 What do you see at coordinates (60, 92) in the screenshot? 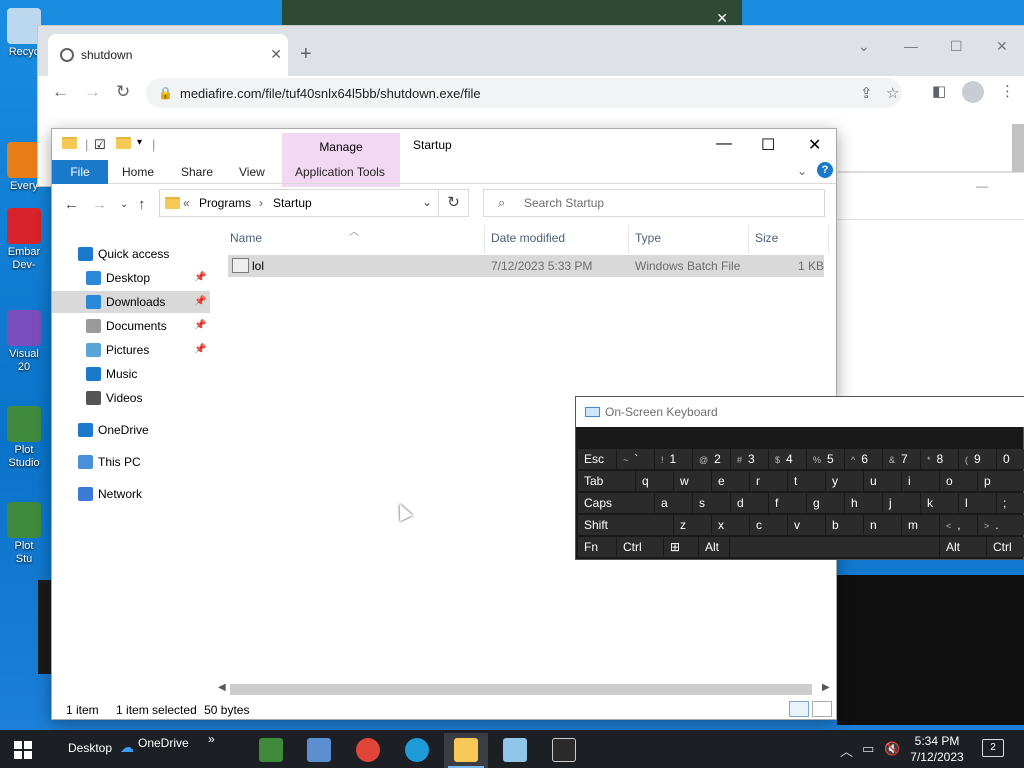
I see `back-icon: ←` at bounding box center [60, 92].